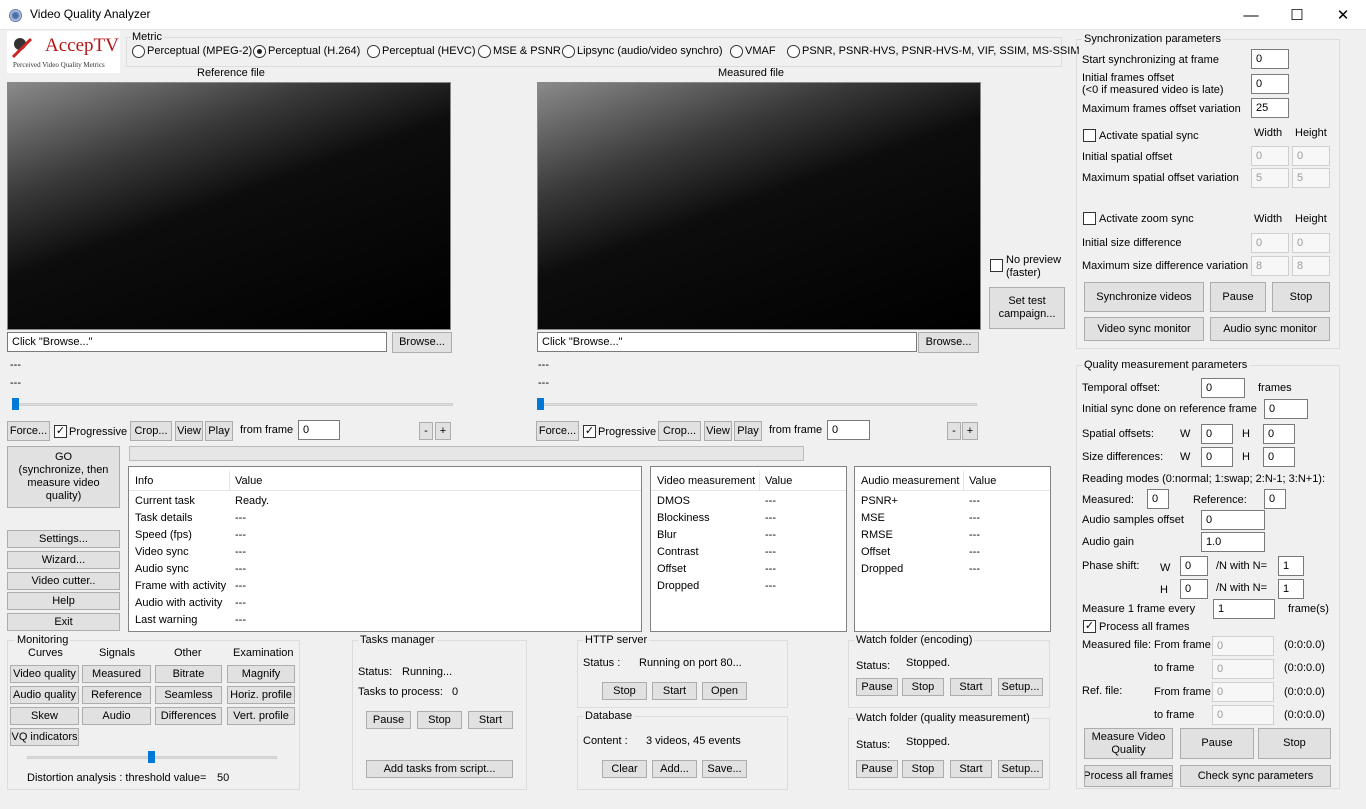 The image size is (1366, 809). I want to click on phase-w-input: 0, so click(1194, 566).